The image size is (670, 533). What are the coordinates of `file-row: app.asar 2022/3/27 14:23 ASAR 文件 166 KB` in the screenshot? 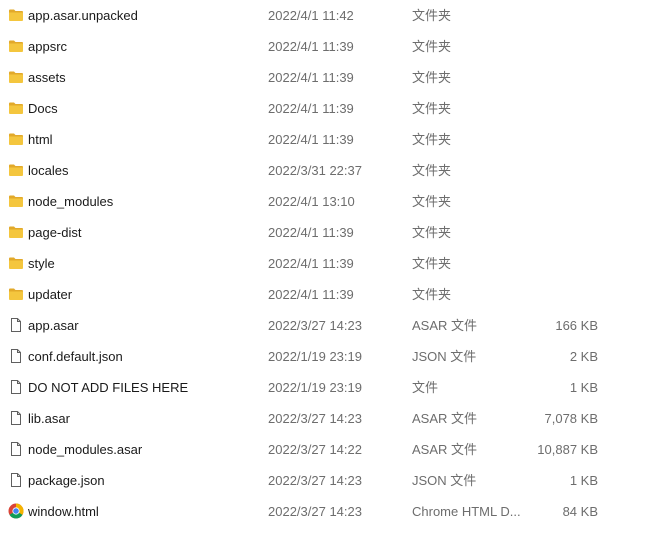 It's located at (335, 325).